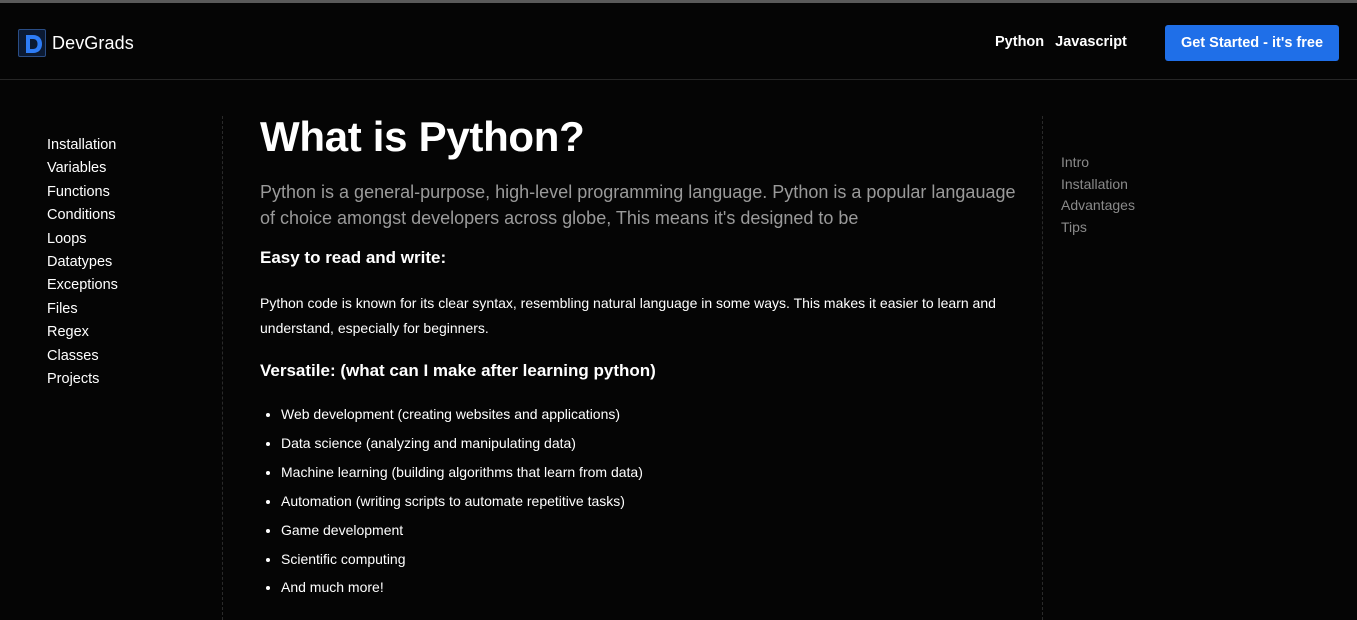  What do you see at coordinates (1098, 185) in the screenshot?
I see `toc-item-installation: Installation` at bounding box center [1098, 185].